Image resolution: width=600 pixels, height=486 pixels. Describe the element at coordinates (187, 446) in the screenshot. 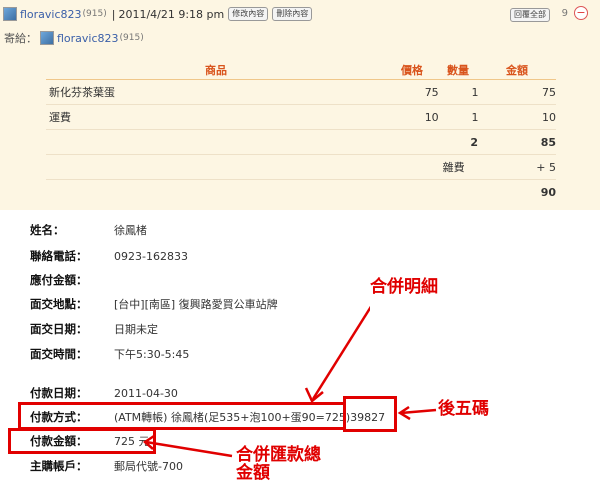

I see `arrow-merge-total` at that location.